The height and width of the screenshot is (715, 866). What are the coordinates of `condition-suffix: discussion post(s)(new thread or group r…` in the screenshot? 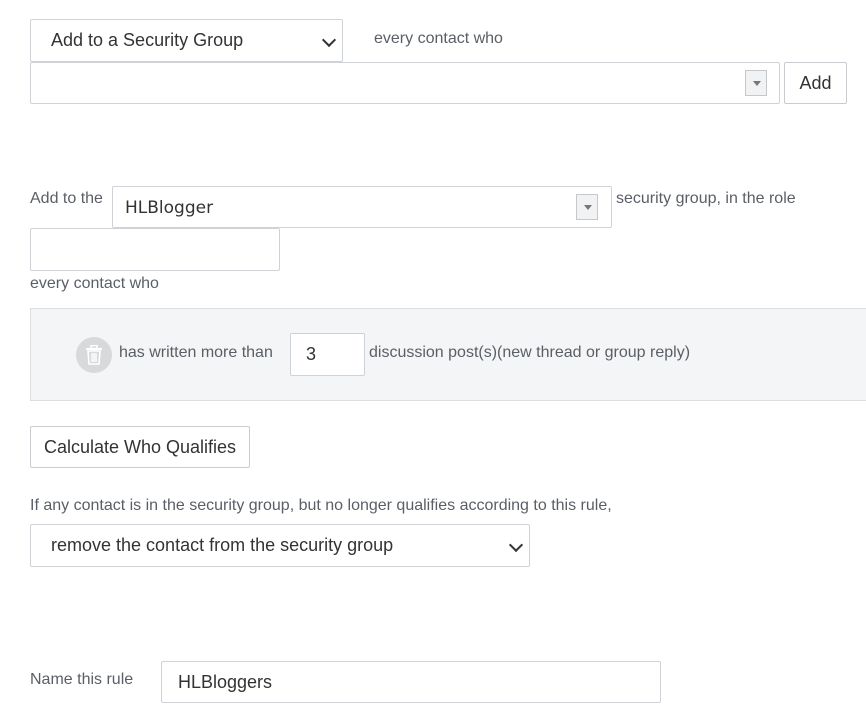 It's located at (530, 352).